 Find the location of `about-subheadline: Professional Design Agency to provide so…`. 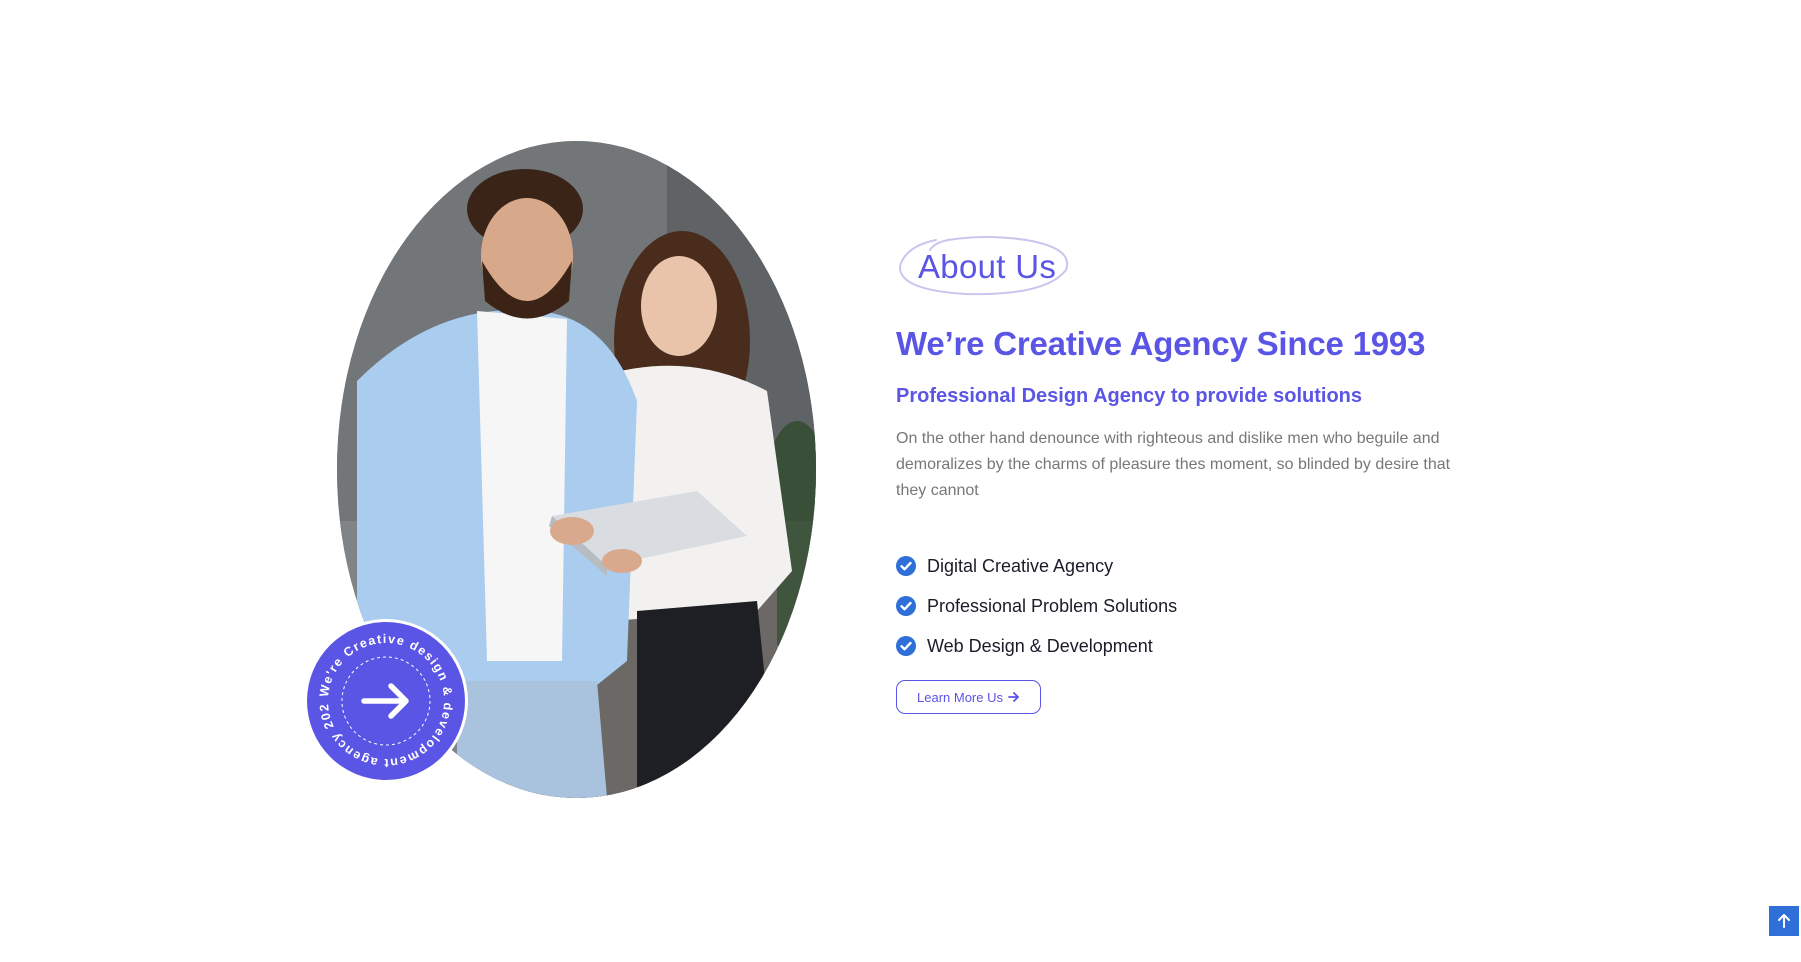

about-subheadline: Professional Design Agency to provide so… is located at coordinates (1129, 396).